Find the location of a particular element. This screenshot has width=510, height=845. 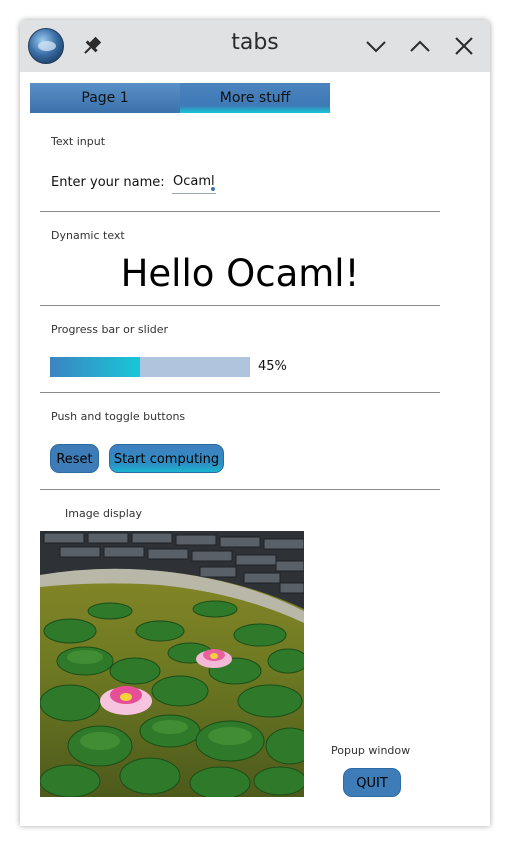

window-title: tabs is located at coordinates (255, 42).